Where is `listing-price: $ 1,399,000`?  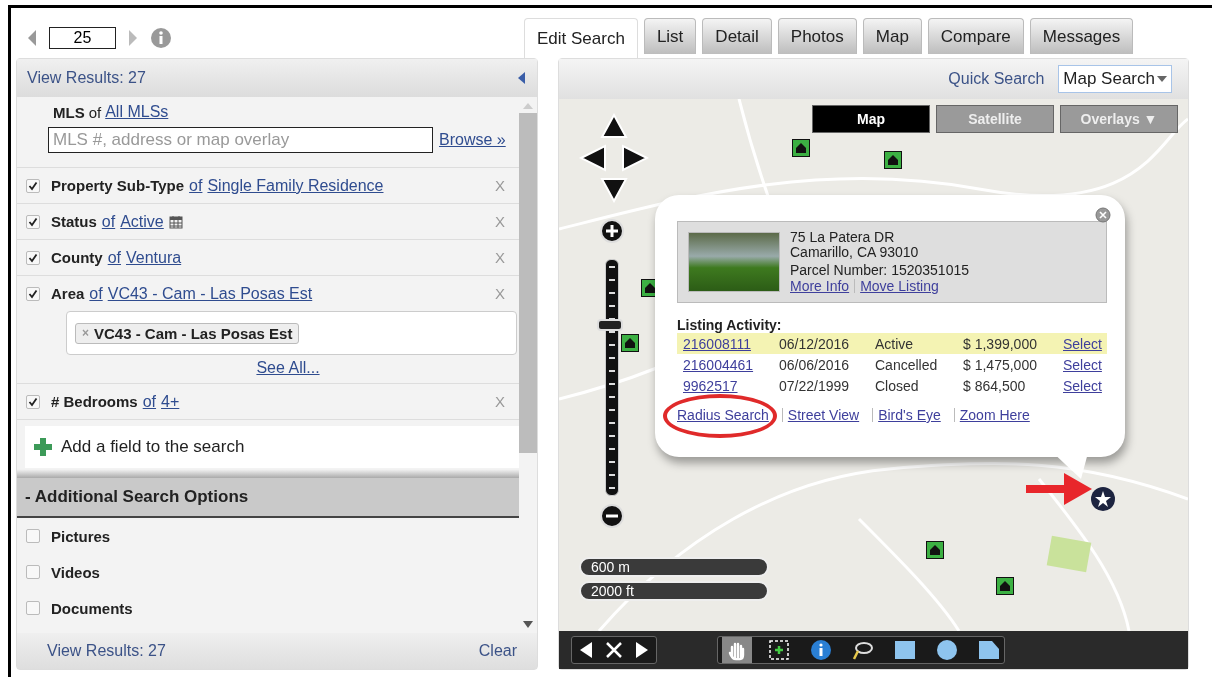 listing-price: $ 1,399,000 is located at coordinates (1000, 343).